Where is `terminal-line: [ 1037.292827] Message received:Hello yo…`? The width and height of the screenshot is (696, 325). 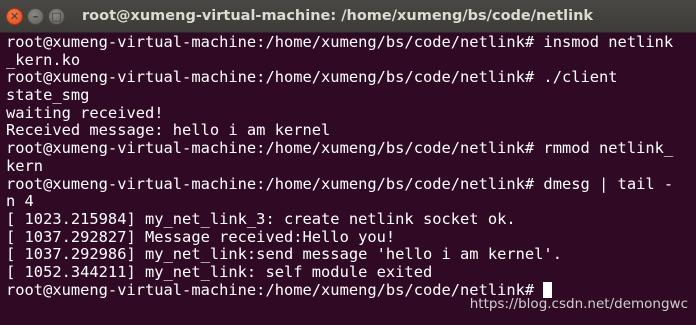
terminal-line: [ 1037.292827] Message received:Hello yo… is located at coordinates (201, 237).